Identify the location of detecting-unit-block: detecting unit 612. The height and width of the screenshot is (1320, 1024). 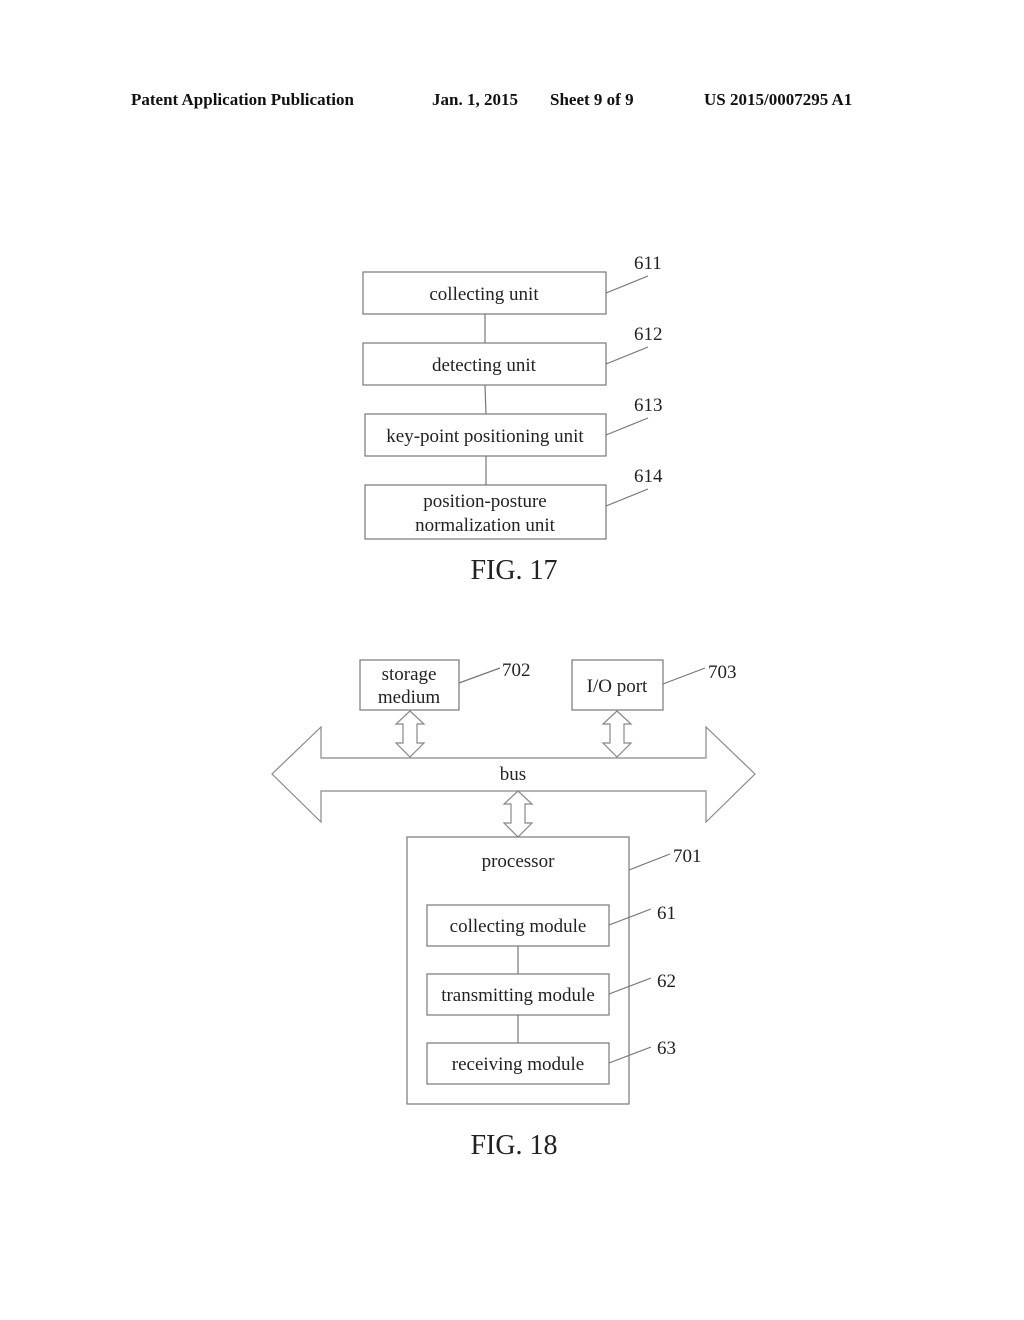
(512, 355).